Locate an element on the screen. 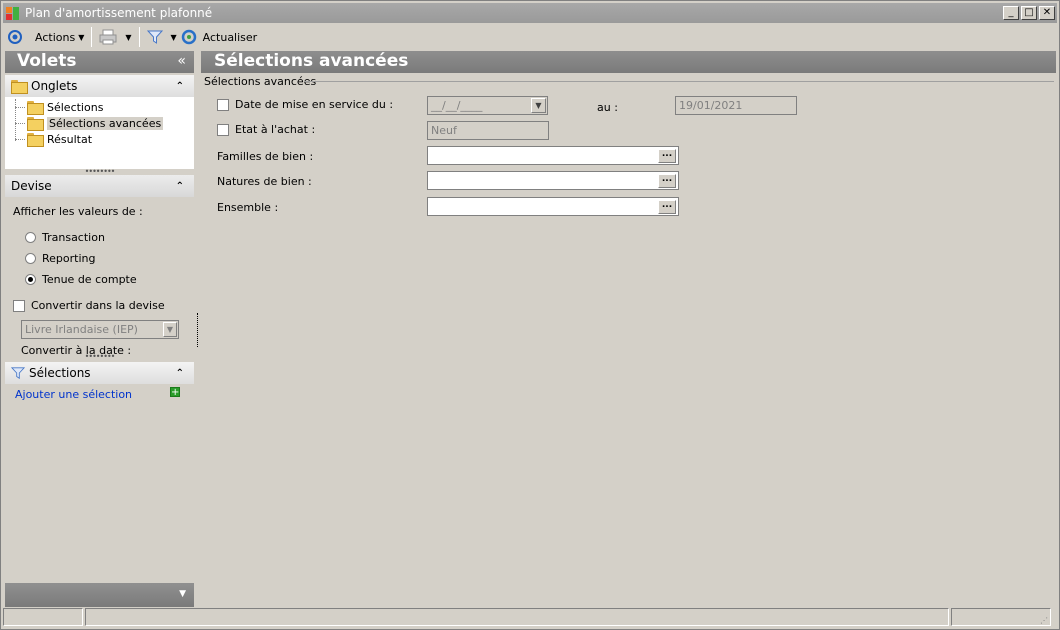 The height and width of the screenshot is (630, 1060). panel-footer: ▼ is located at coordinates (99, 595).